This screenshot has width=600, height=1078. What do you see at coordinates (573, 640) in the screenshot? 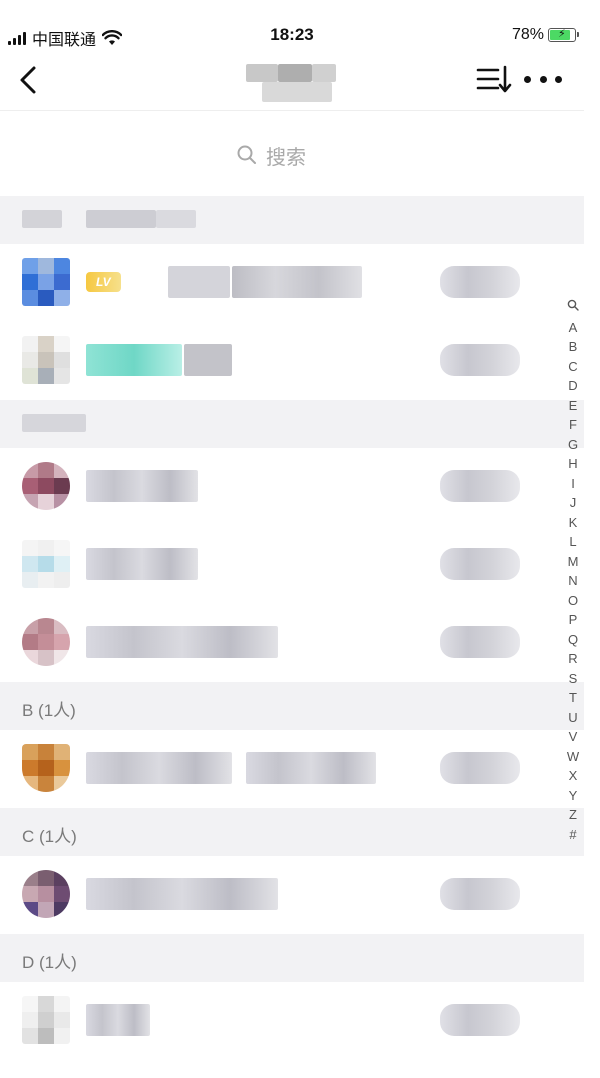
I see `index-letter: Q` at bounding box center [573, 640].